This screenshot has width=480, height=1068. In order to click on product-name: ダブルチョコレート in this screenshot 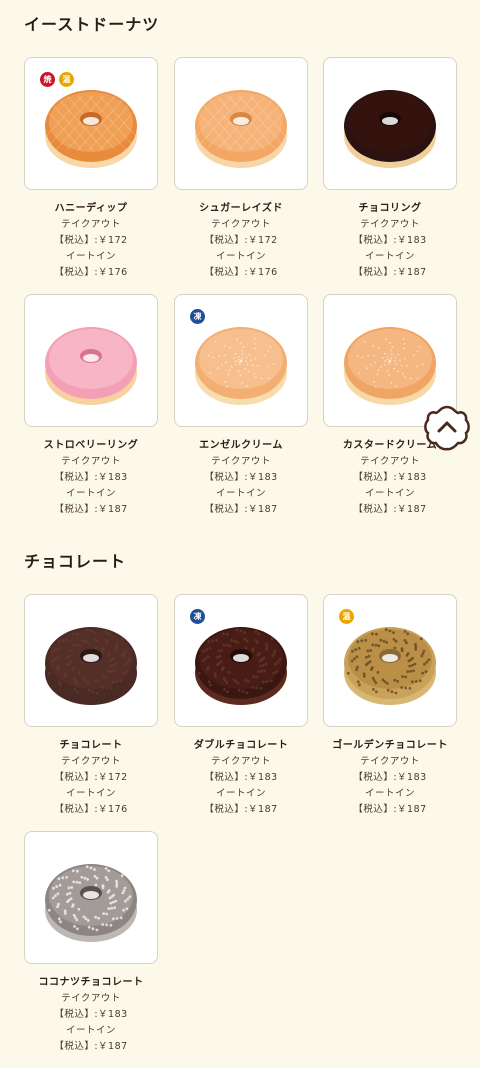, I will do `click(241, 745)`.